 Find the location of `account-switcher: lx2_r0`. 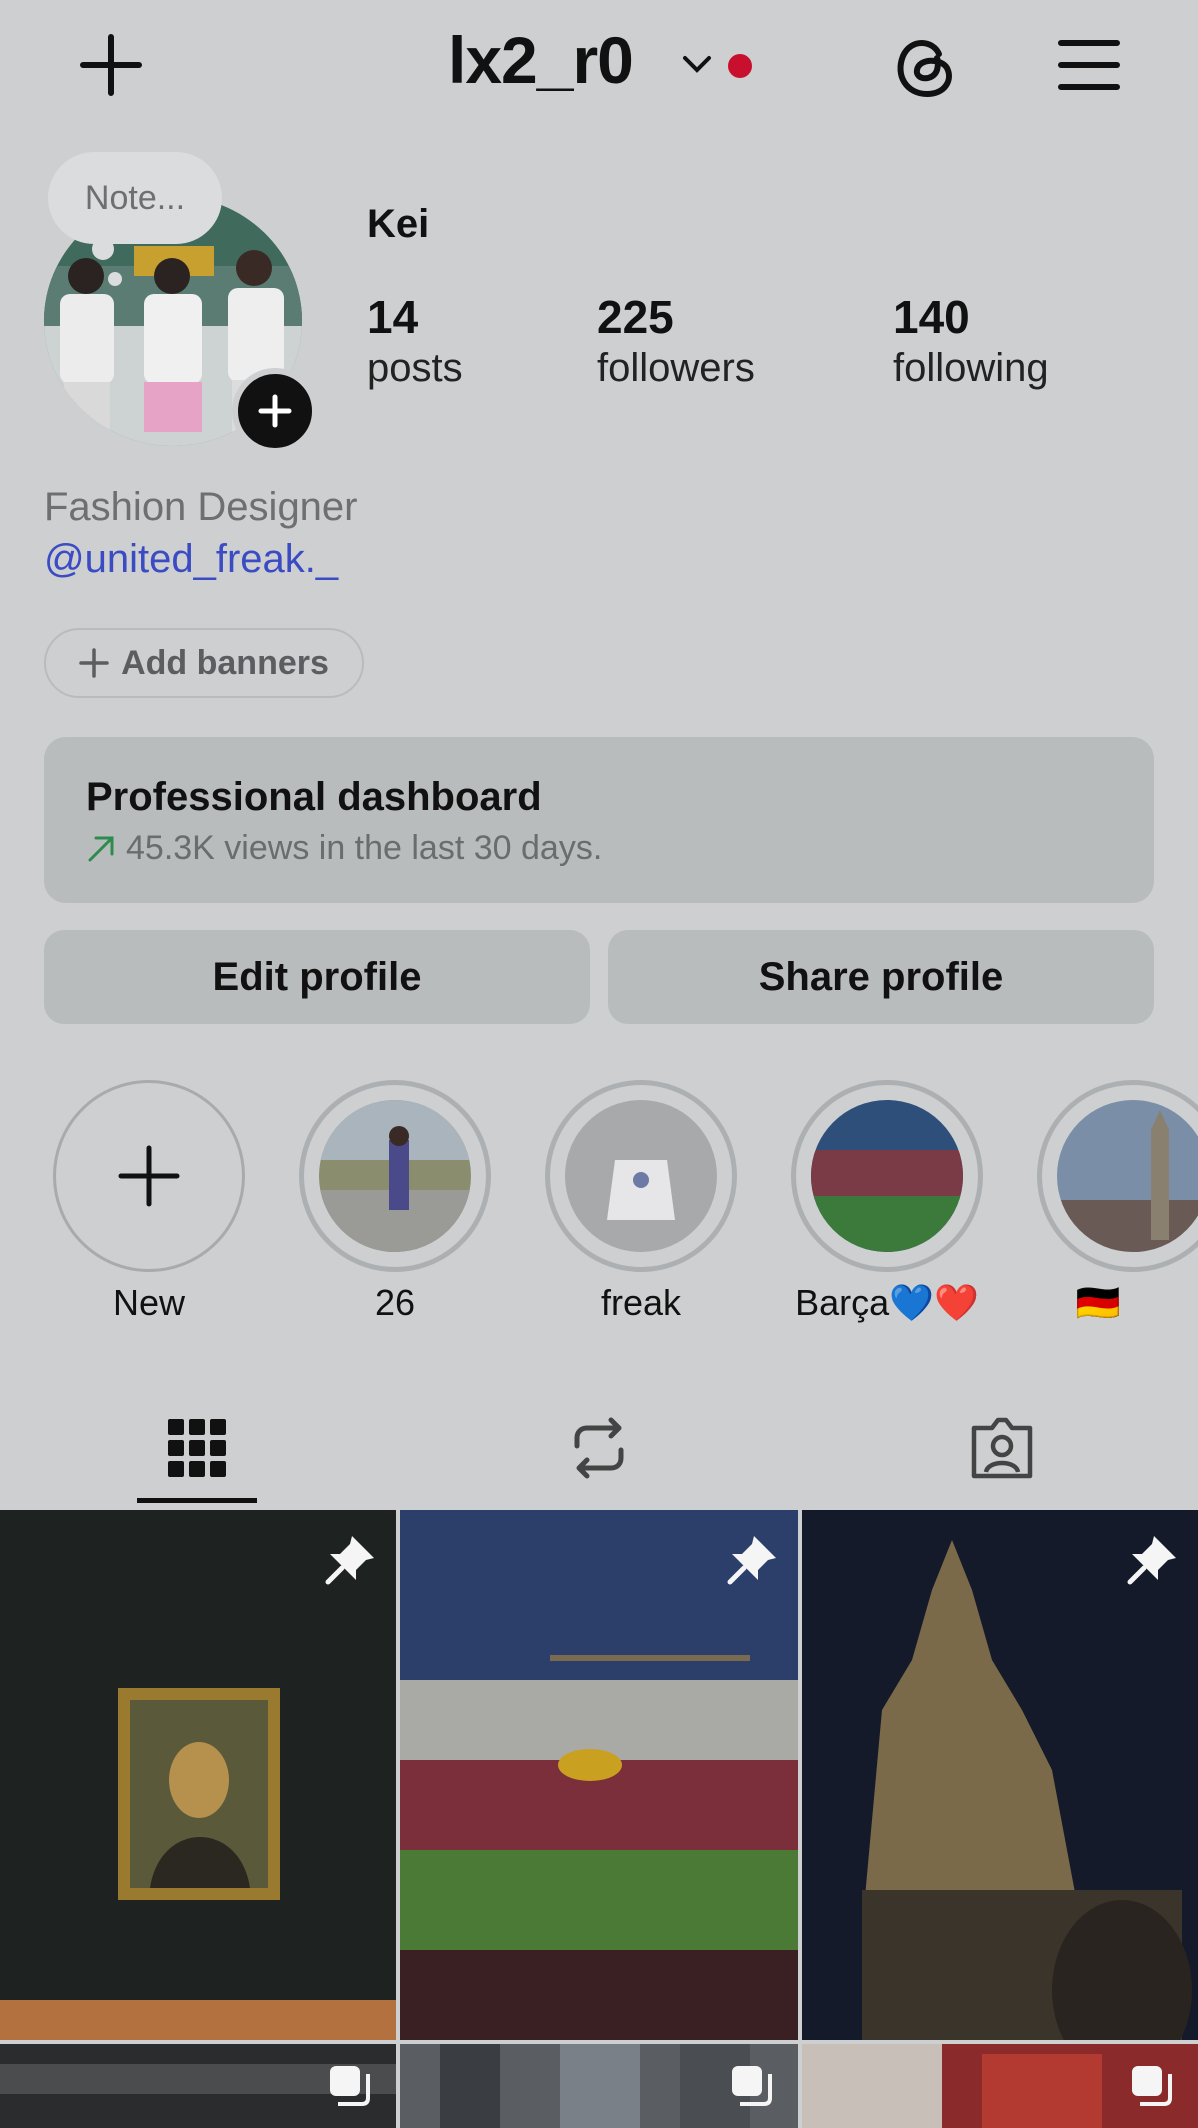

account-switcher: lx2_r0 is located at coordinates (541, 60).